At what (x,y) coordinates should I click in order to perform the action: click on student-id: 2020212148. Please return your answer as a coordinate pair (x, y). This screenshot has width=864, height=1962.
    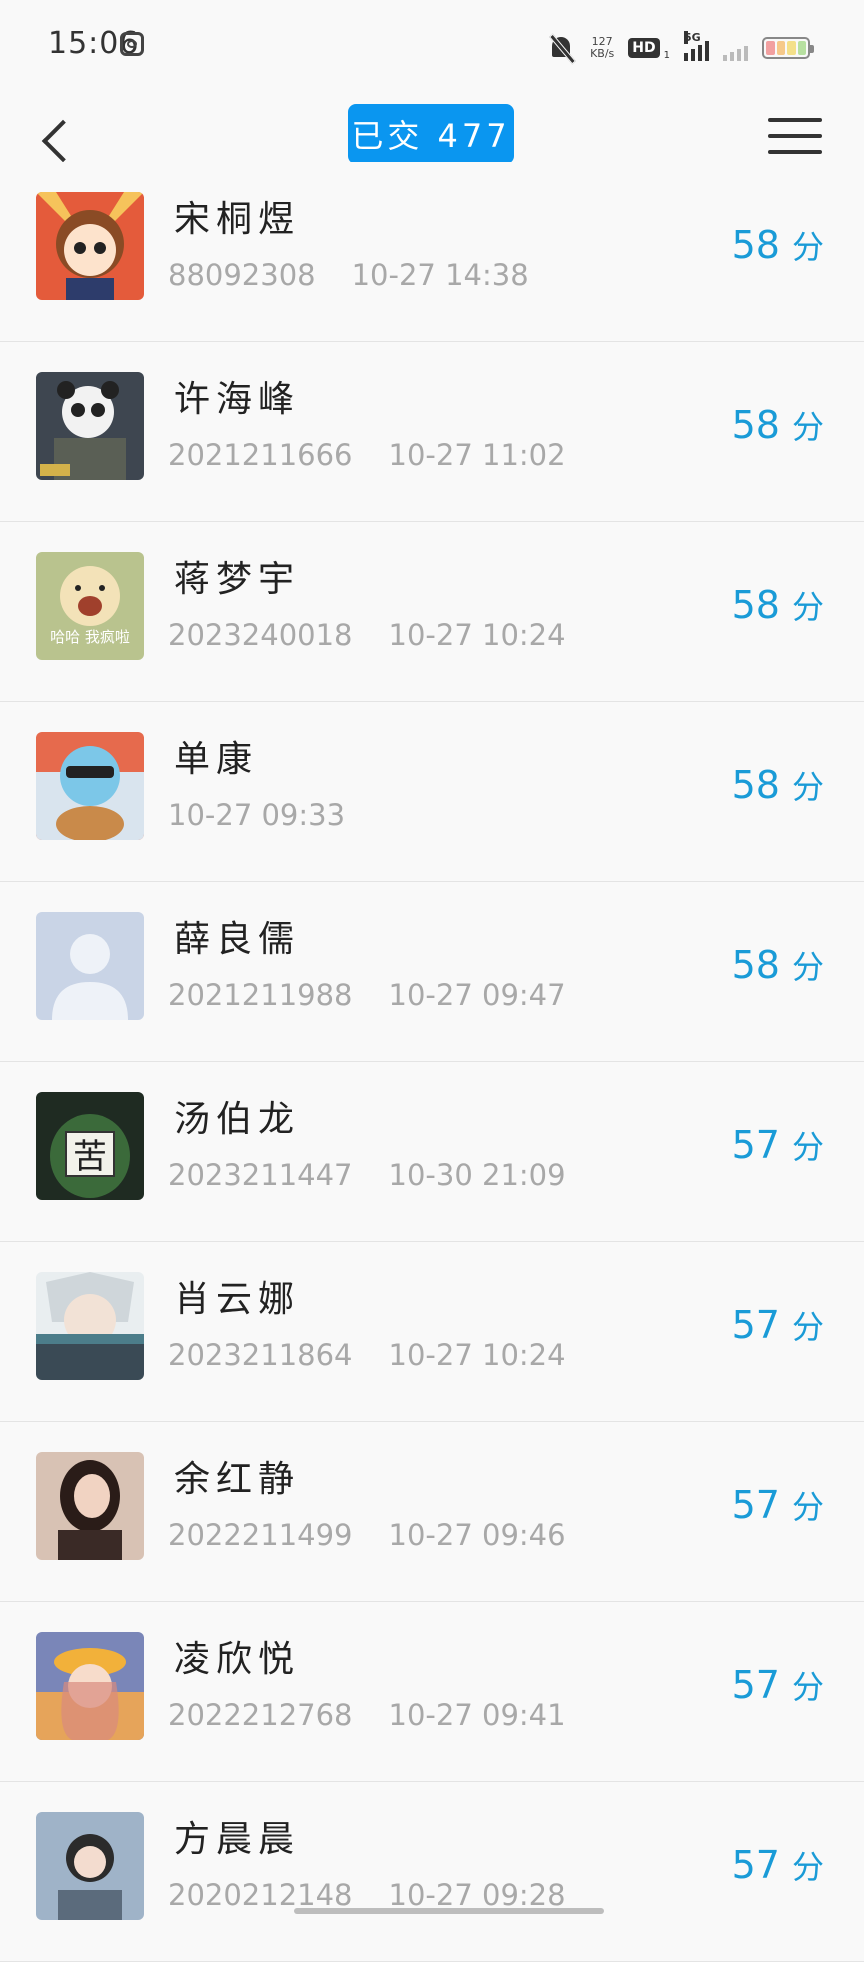
    Looking at the image, I should click on (260, 1895).